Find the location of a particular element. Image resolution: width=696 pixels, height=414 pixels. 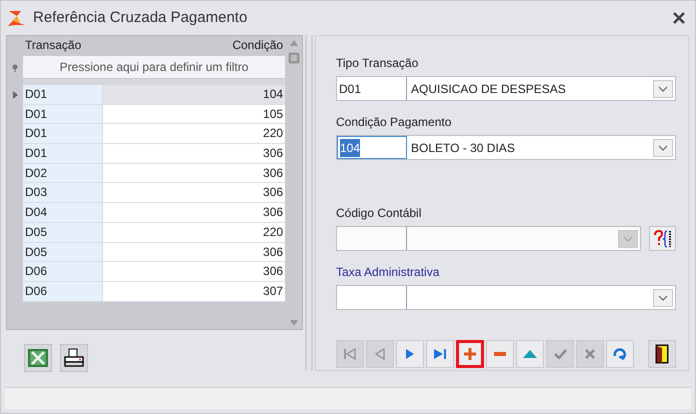

spreadsheet-icon is located at coordinates (38, 358).